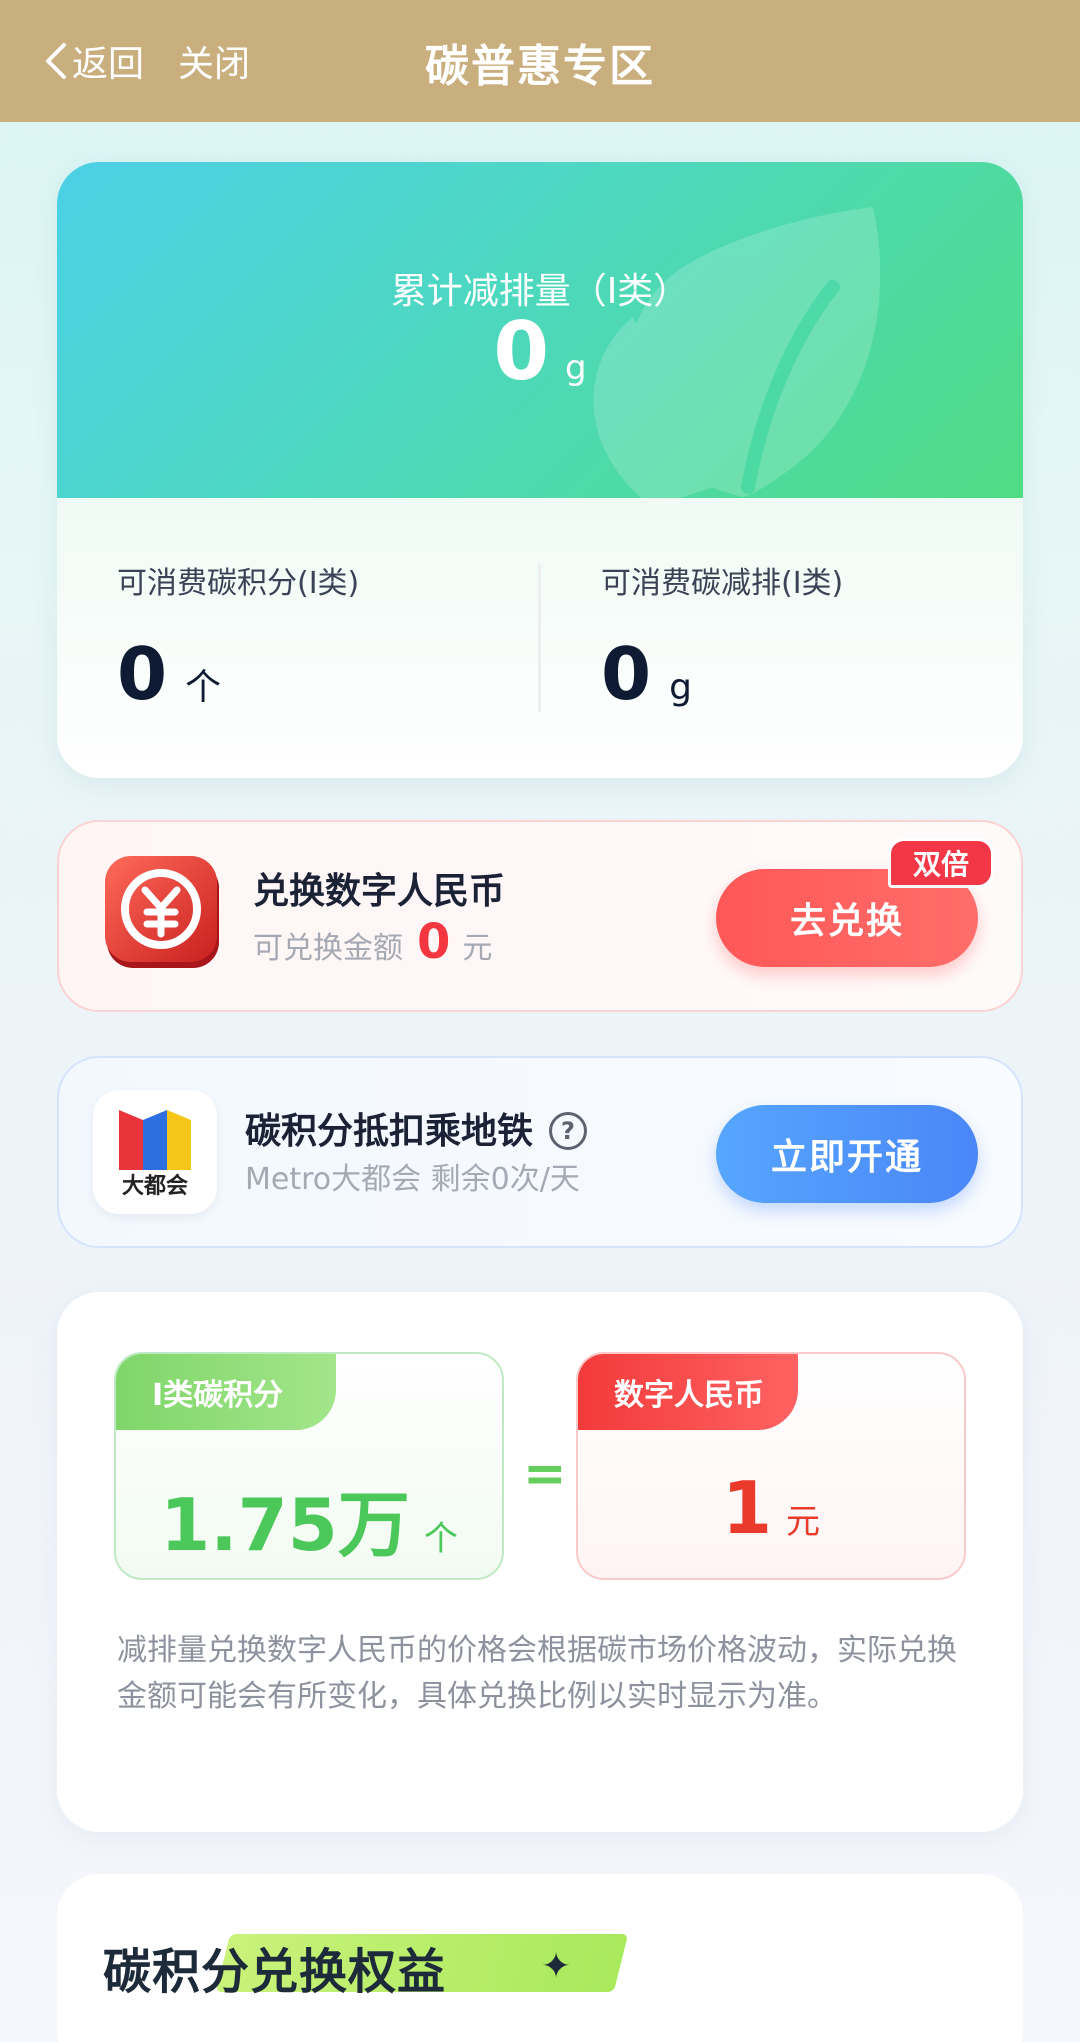  Describe the element at coordinates (238, 674) in the screenshot. I see `consumable-points-value: 0个` at that location.